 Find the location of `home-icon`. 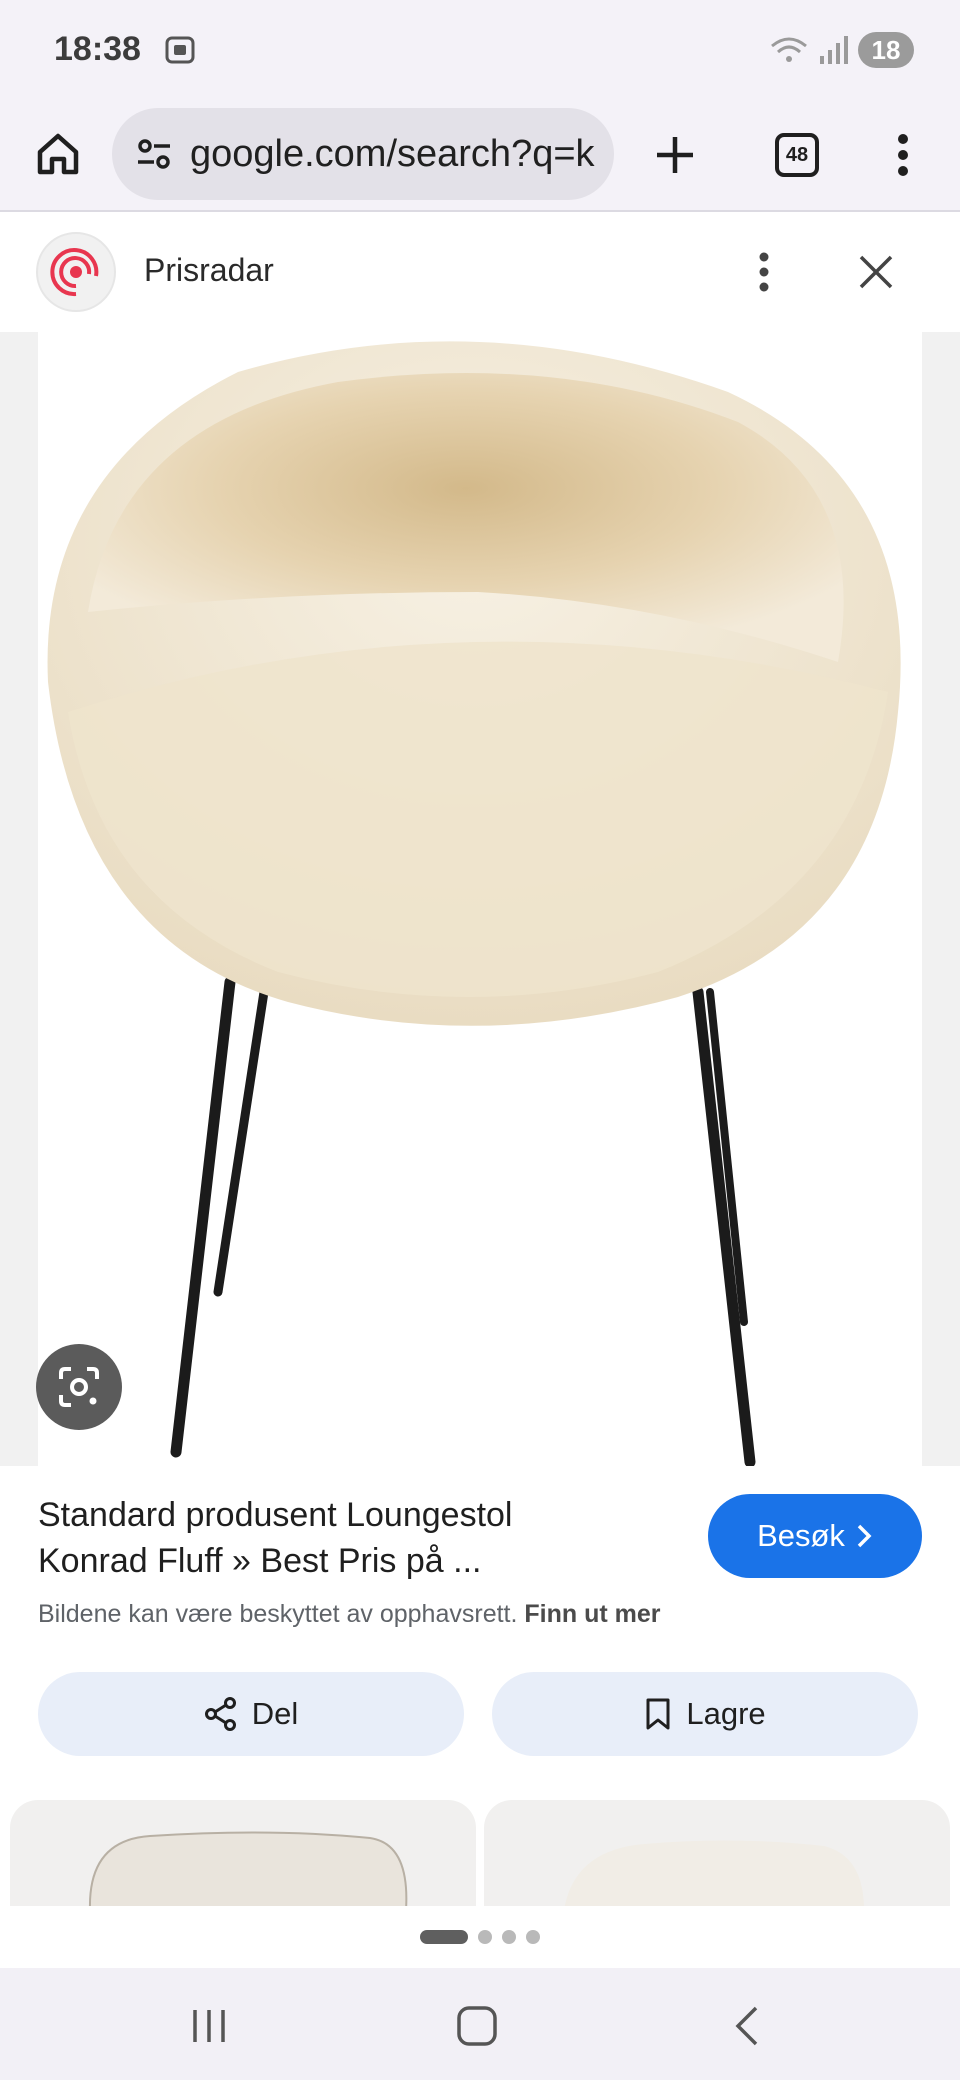

home-icon is located at coordinates (58, 154).